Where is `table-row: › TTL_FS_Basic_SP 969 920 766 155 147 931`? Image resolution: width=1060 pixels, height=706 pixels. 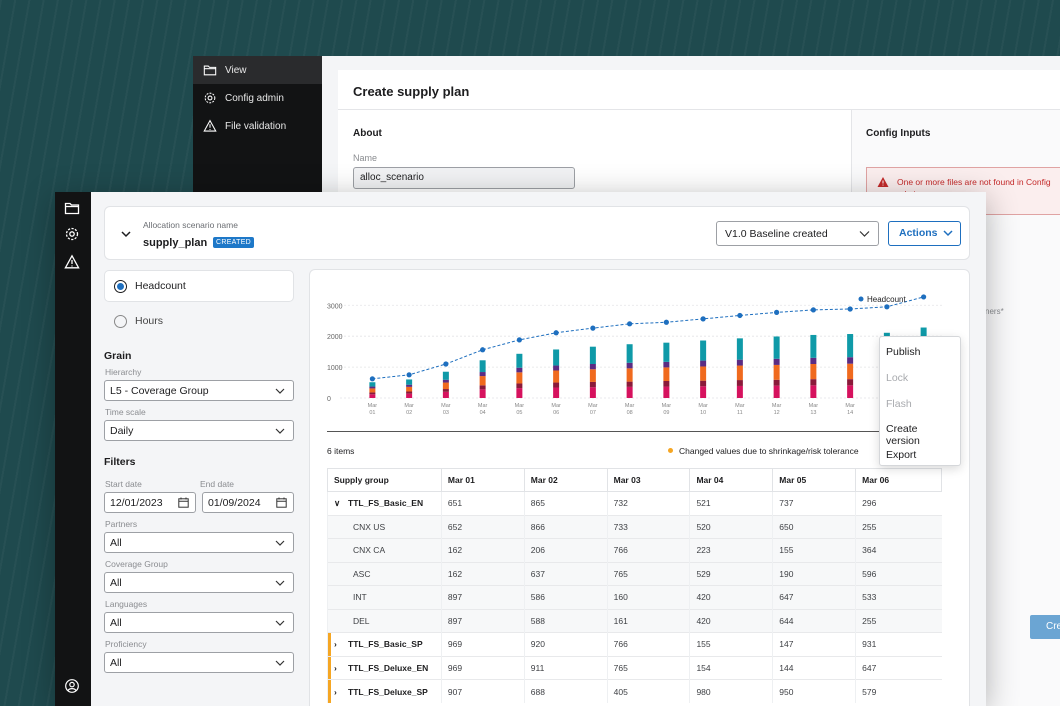
table-row: › TTL_FS_Basic_SP 969 920 766 155 147 931 is located at coordinates (634, 644).